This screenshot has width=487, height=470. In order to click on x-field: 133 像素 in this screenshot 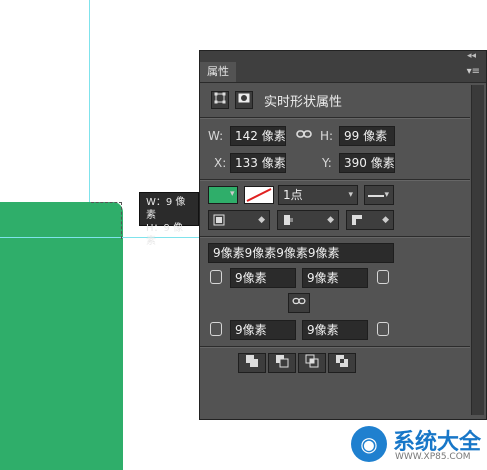, I will do `click(258, 163)`.